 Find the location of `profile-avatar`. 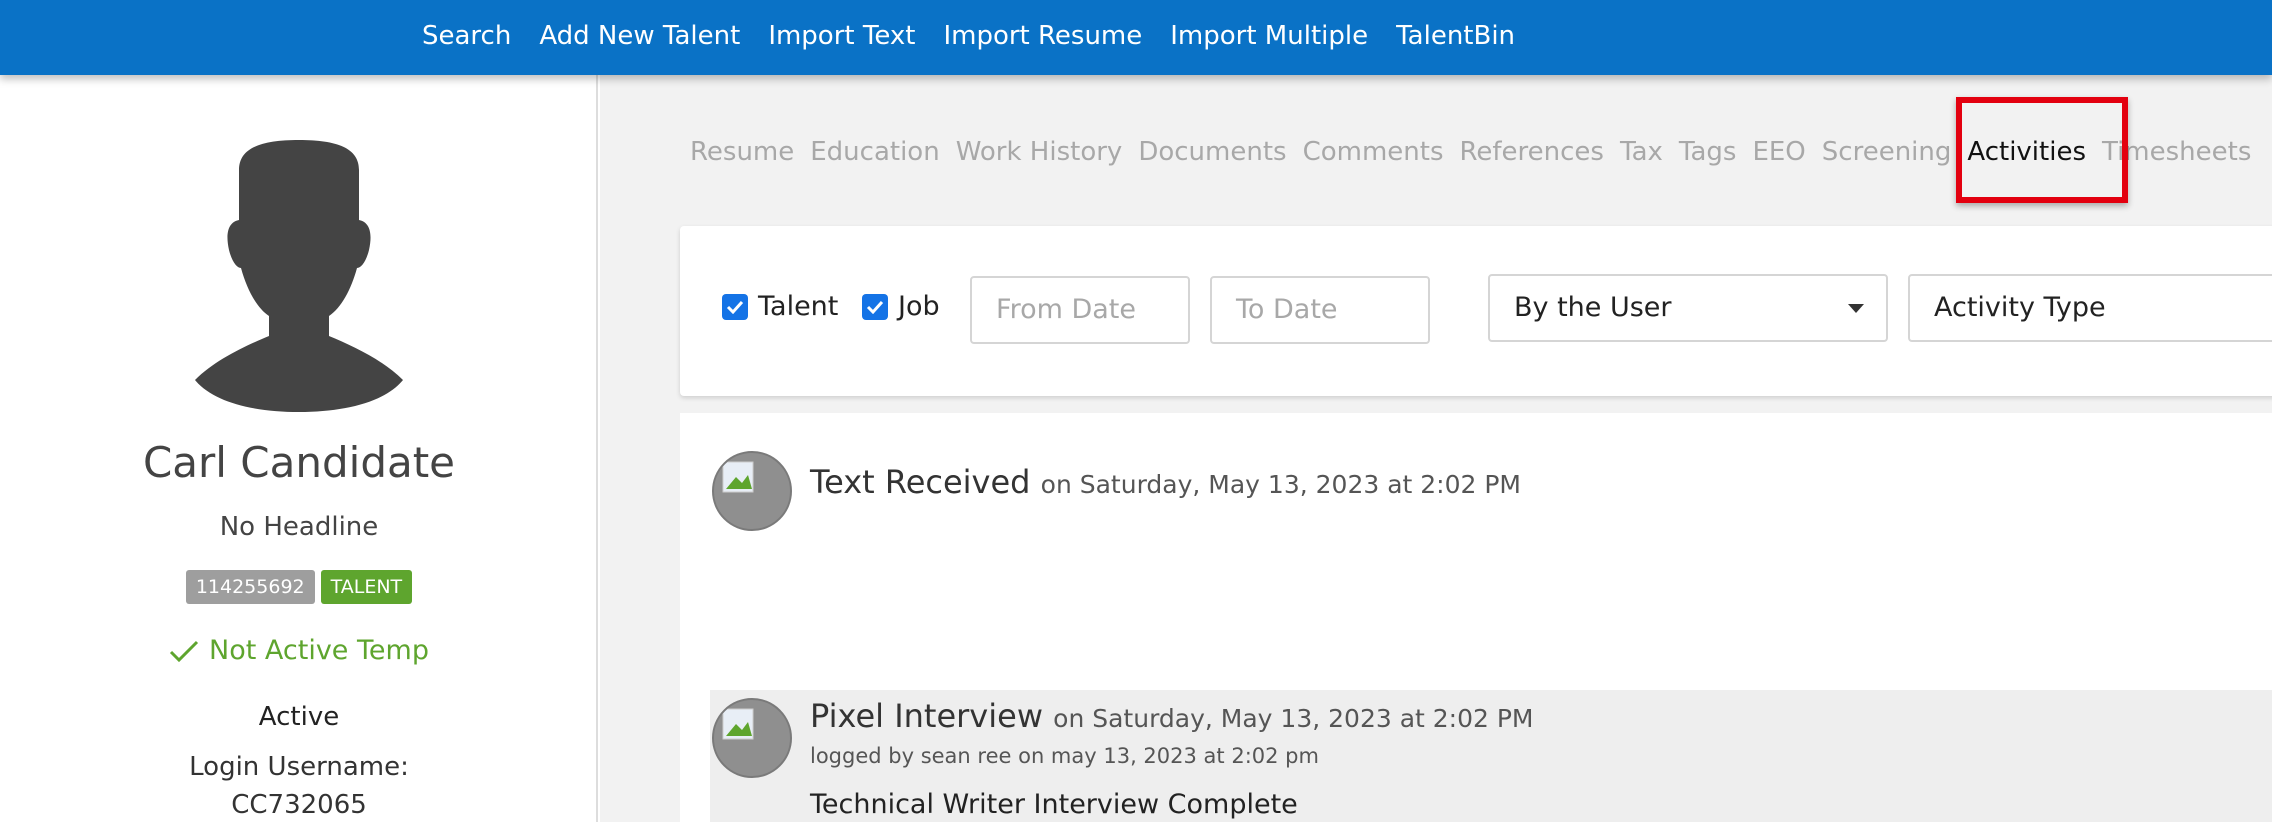

profile-avatar is located at coordinates (299, 276).